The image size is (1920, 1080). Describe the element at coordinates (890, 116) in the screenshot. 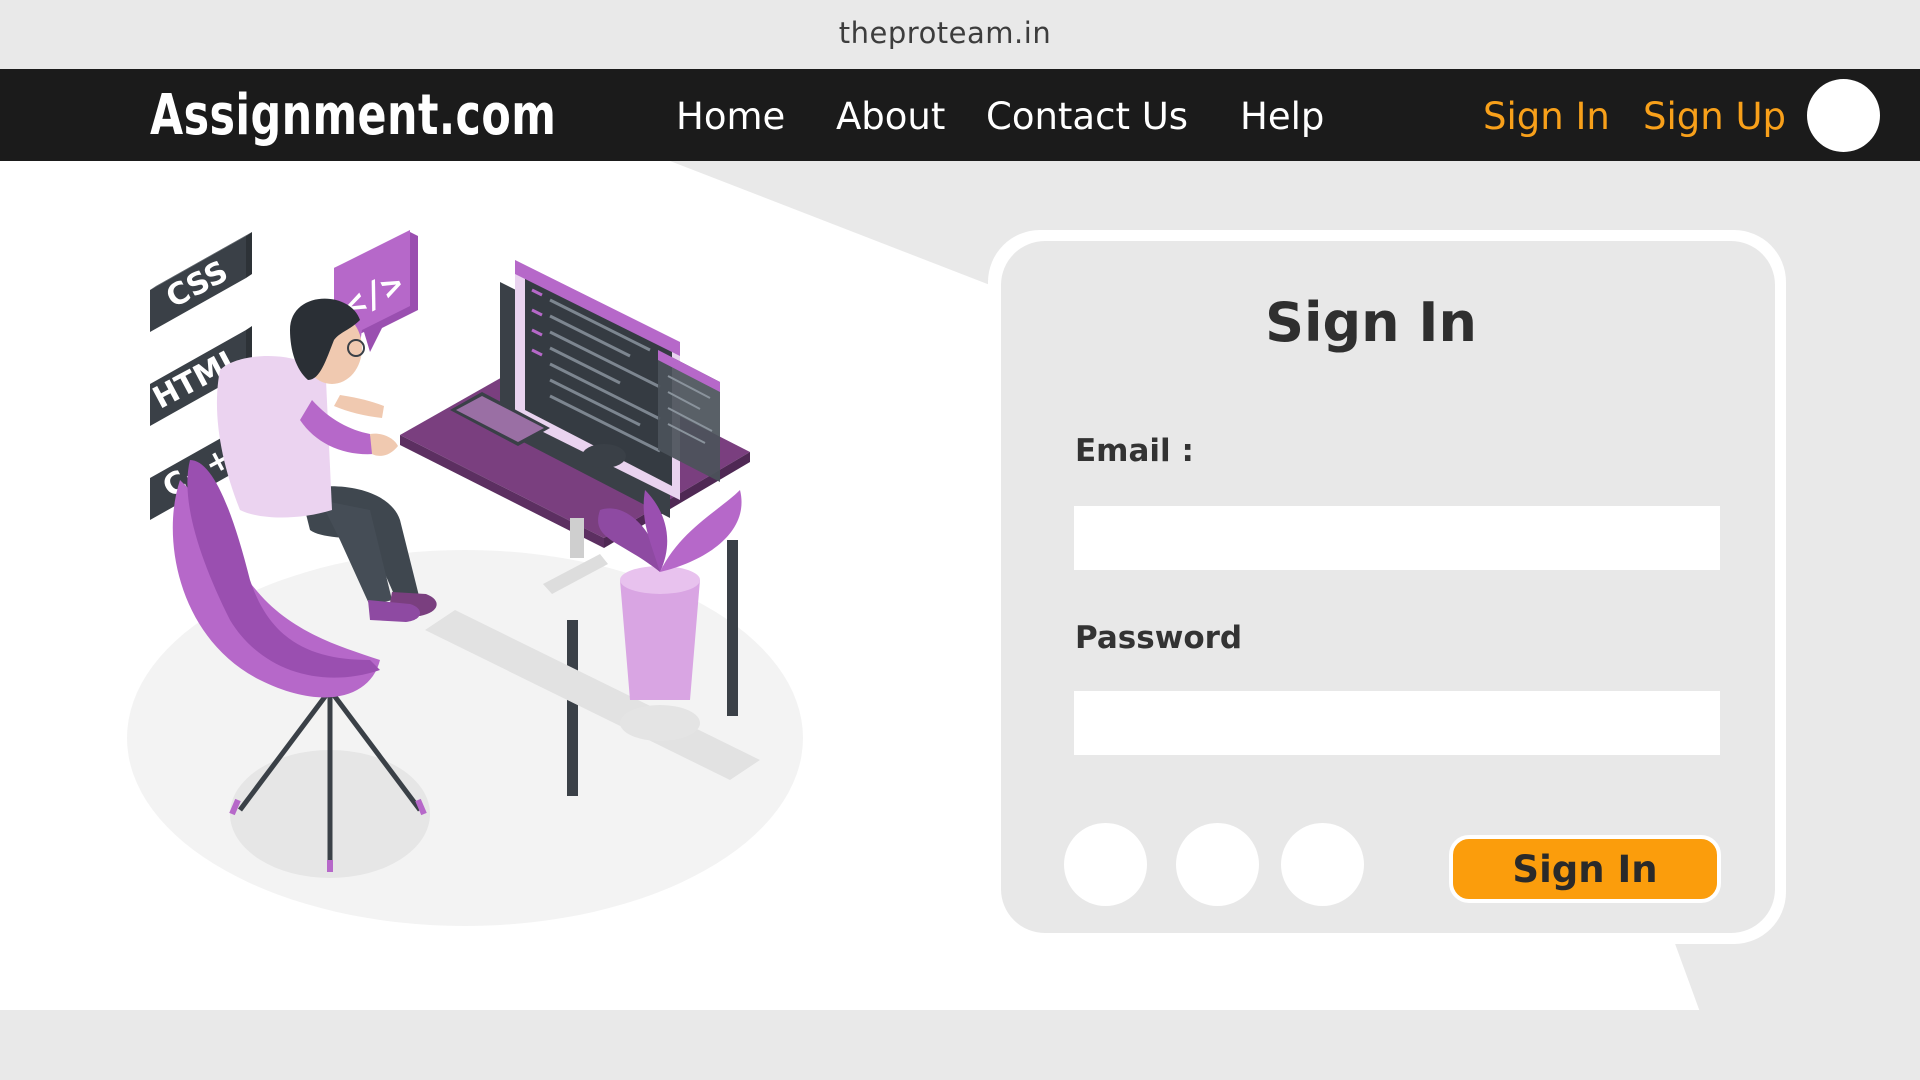

I see `nav-about-link: About` at that location.